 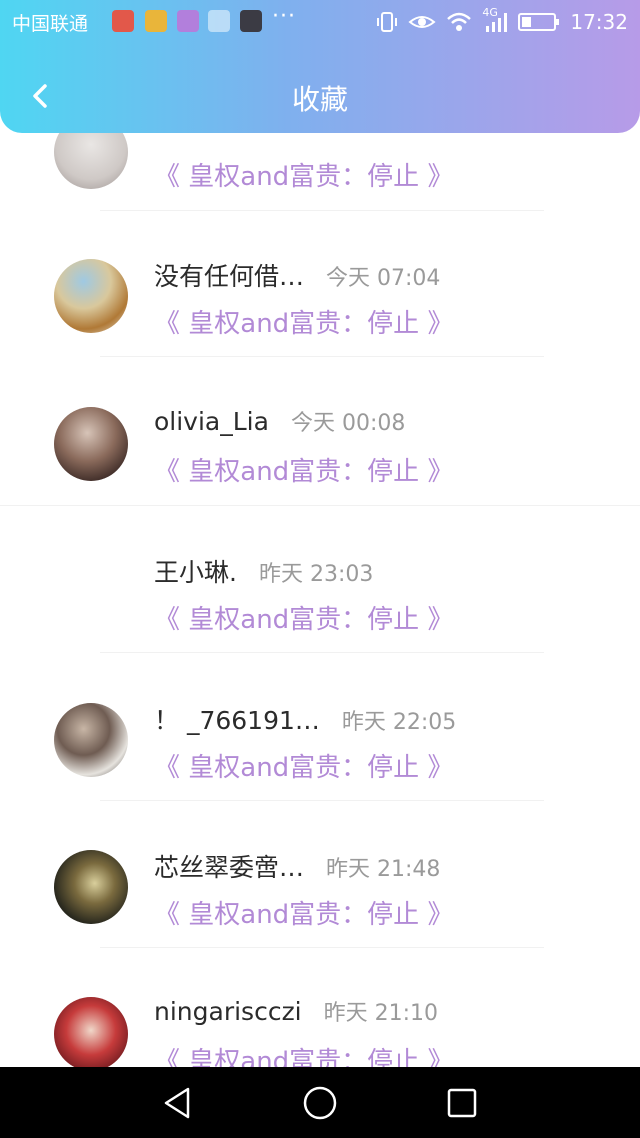 What do you see at coordinates (316, 574) in the screenshot?
I see `timestamp: 昨天 23:03` at bounding box center [316, 574].